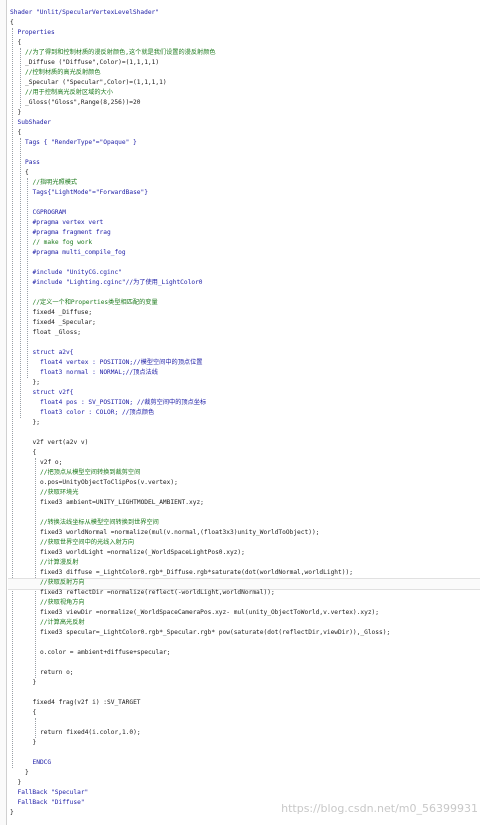  I want to click on code-line: #pragma fragment frag, so click(72, 233).